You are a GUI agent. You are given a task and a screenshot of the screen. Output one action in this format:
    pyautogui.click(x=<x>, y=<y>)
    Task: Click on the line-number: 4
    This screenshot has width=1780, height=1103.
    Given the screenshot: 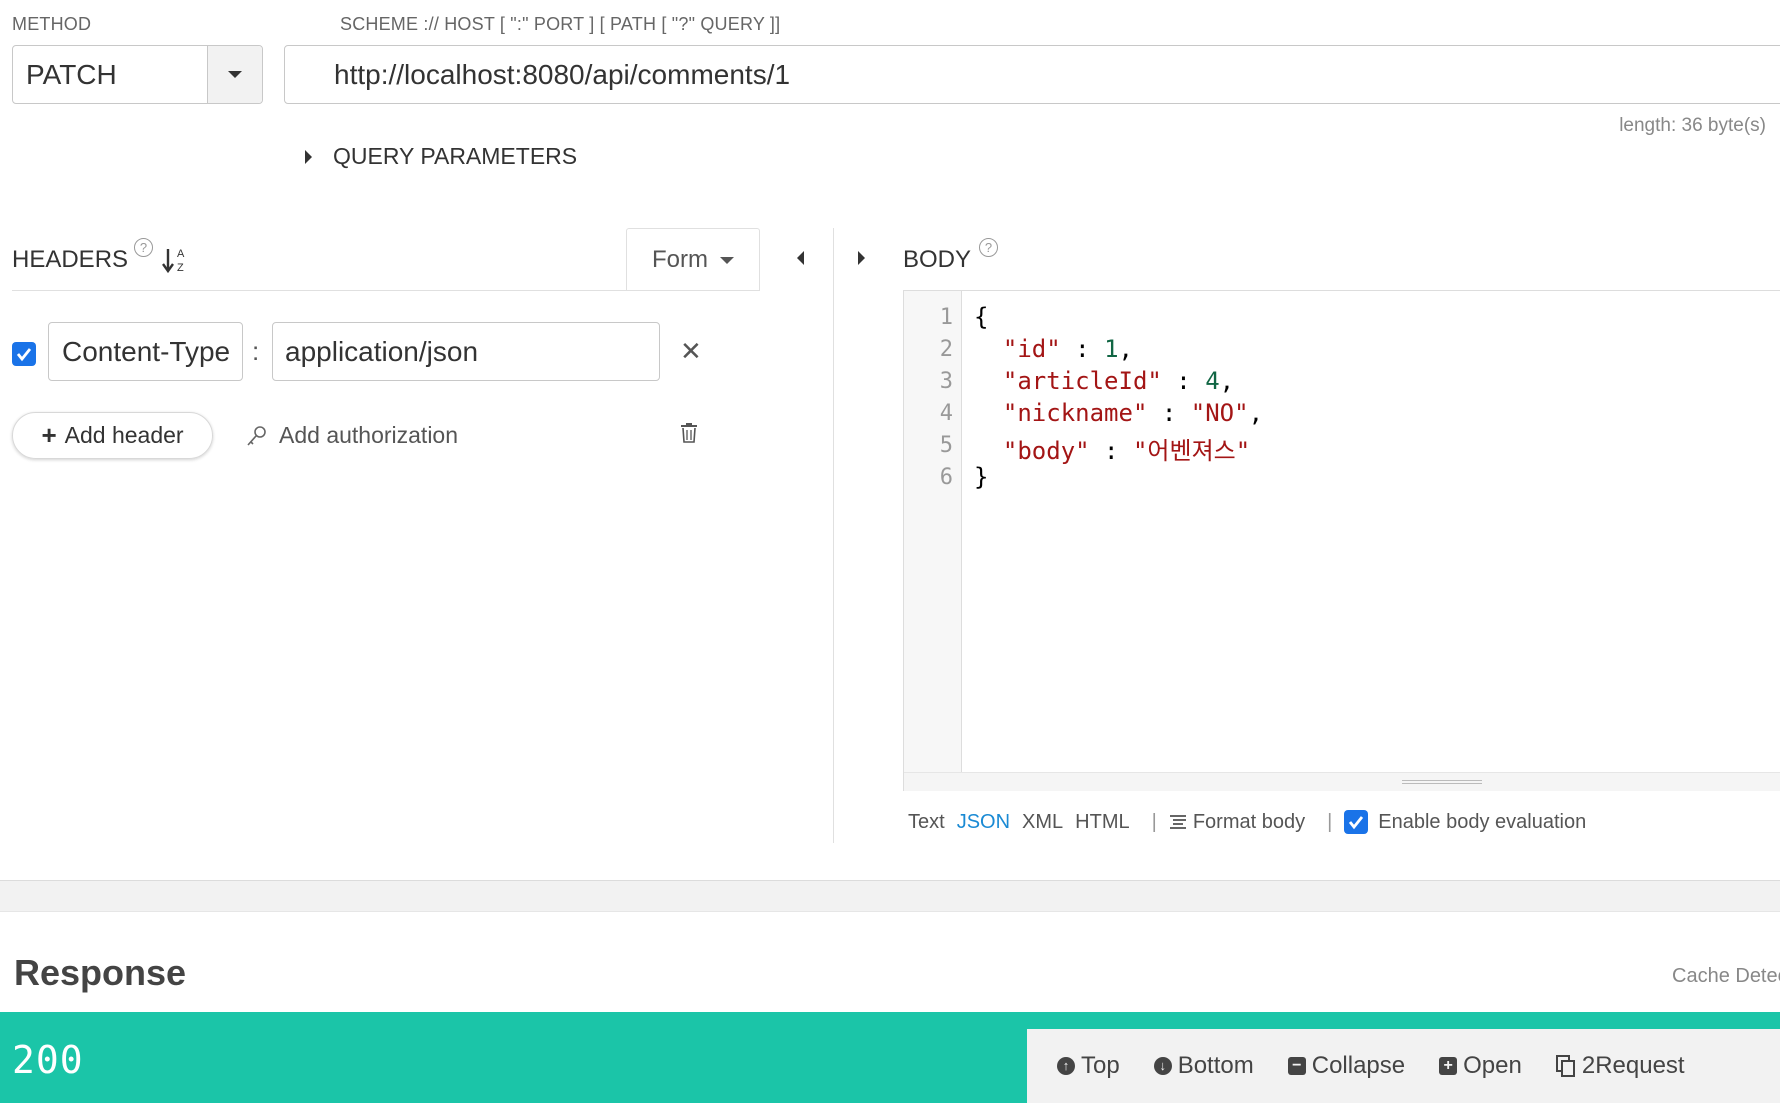 What is the action you would take?
    pyautogui.click(x=946, y=413)
    